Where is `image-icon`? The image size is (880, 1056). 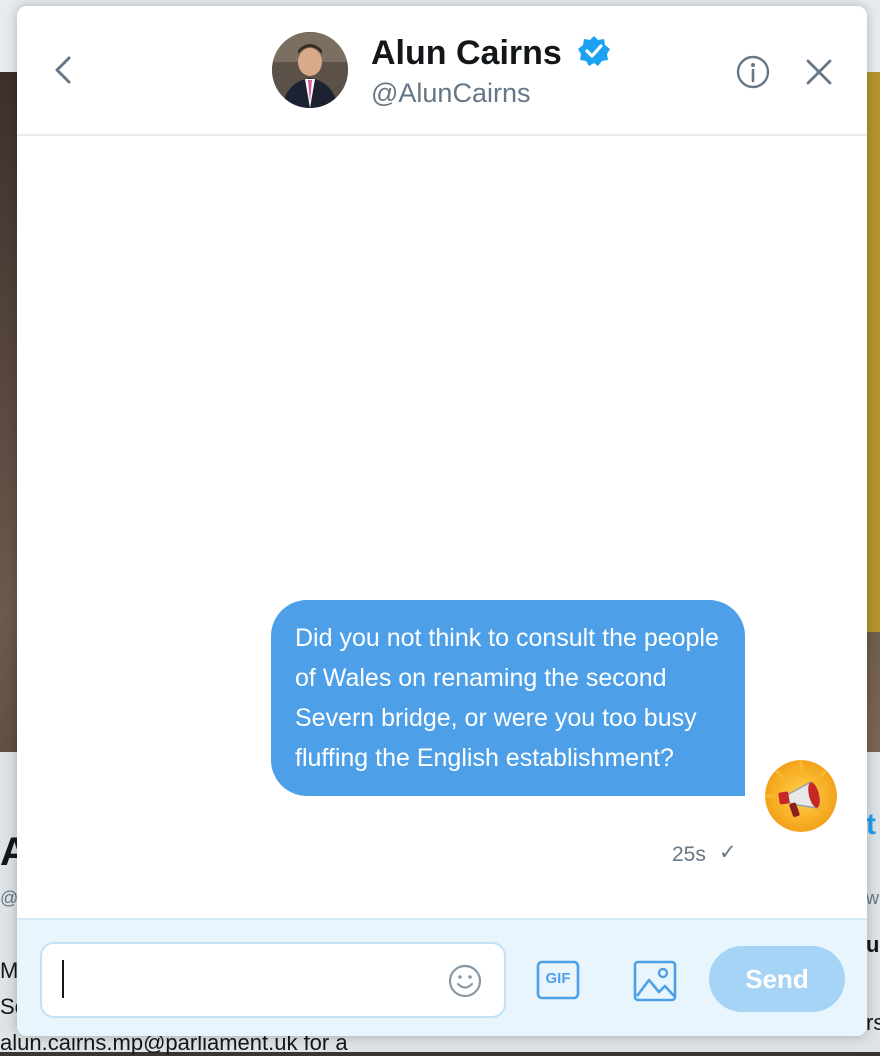 image-icon is located at coordinates (655, 981).